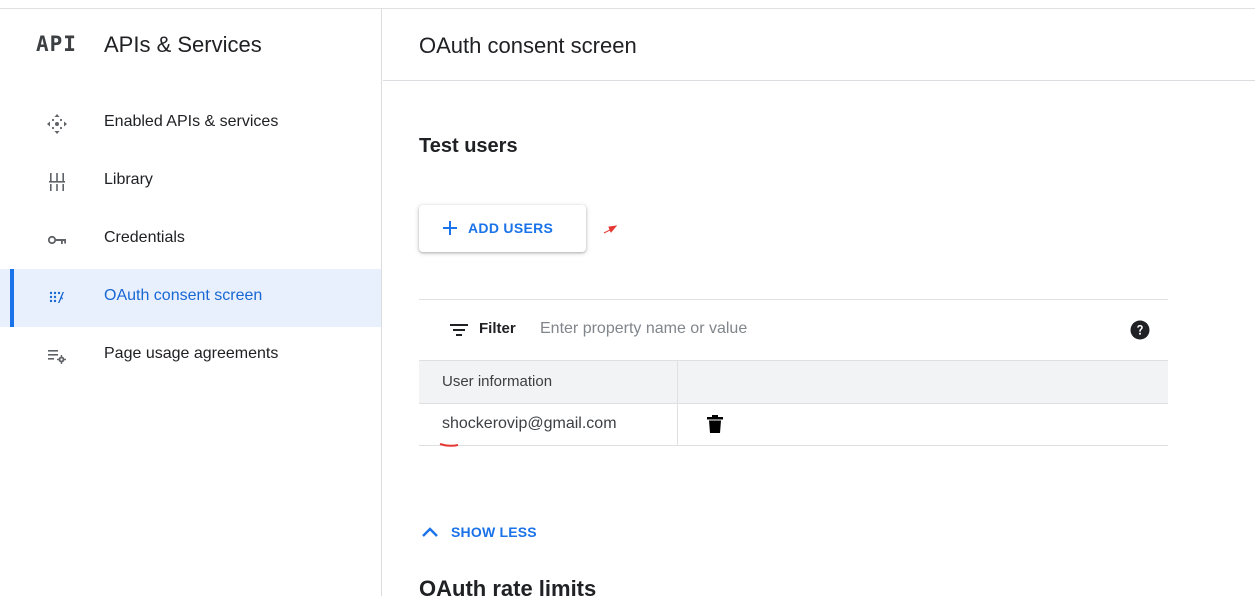  What do you see at coordinates (528, 45) in the screenshot?
I see `page-title: OAuth consent screen` at bounding box center [528, 45].